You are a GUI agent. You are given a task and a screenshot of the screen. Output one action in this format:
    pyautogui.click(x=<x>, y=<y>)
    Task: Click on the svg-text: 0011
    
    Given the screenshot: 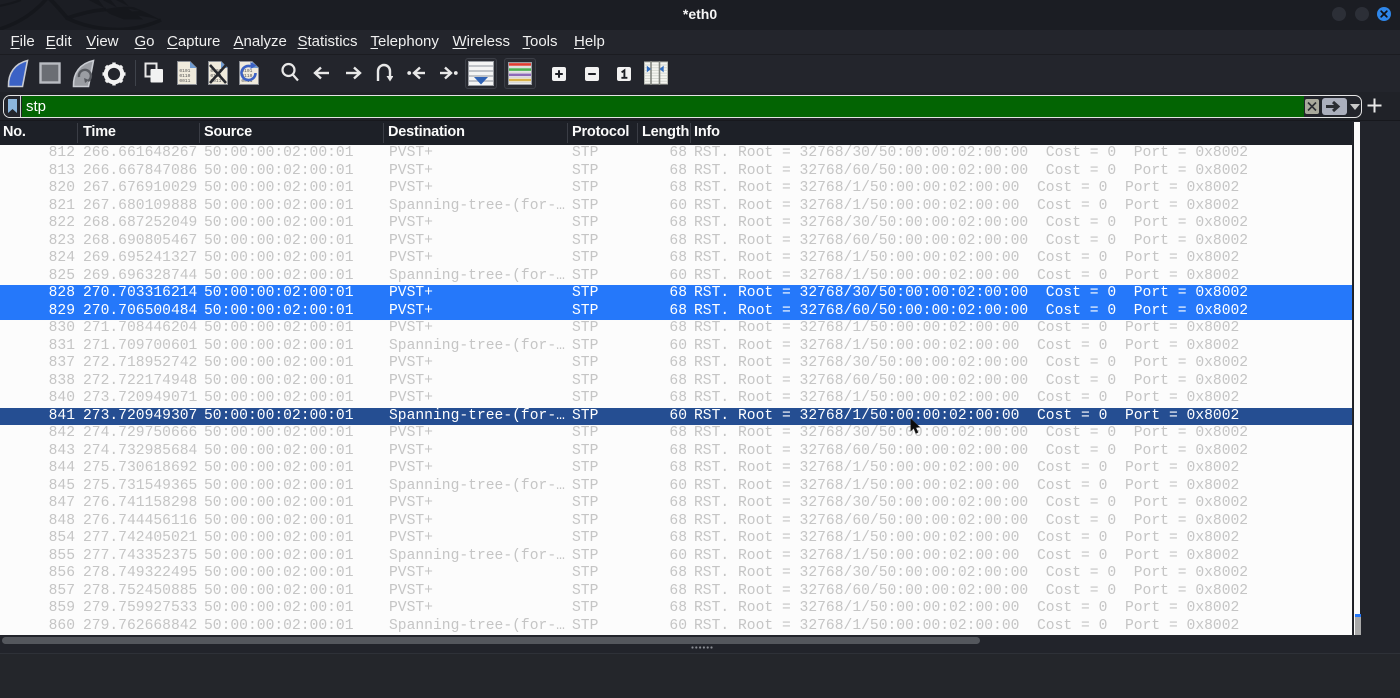 What is the action you would take?
    pyautogui.click(x=184, y=81)
    